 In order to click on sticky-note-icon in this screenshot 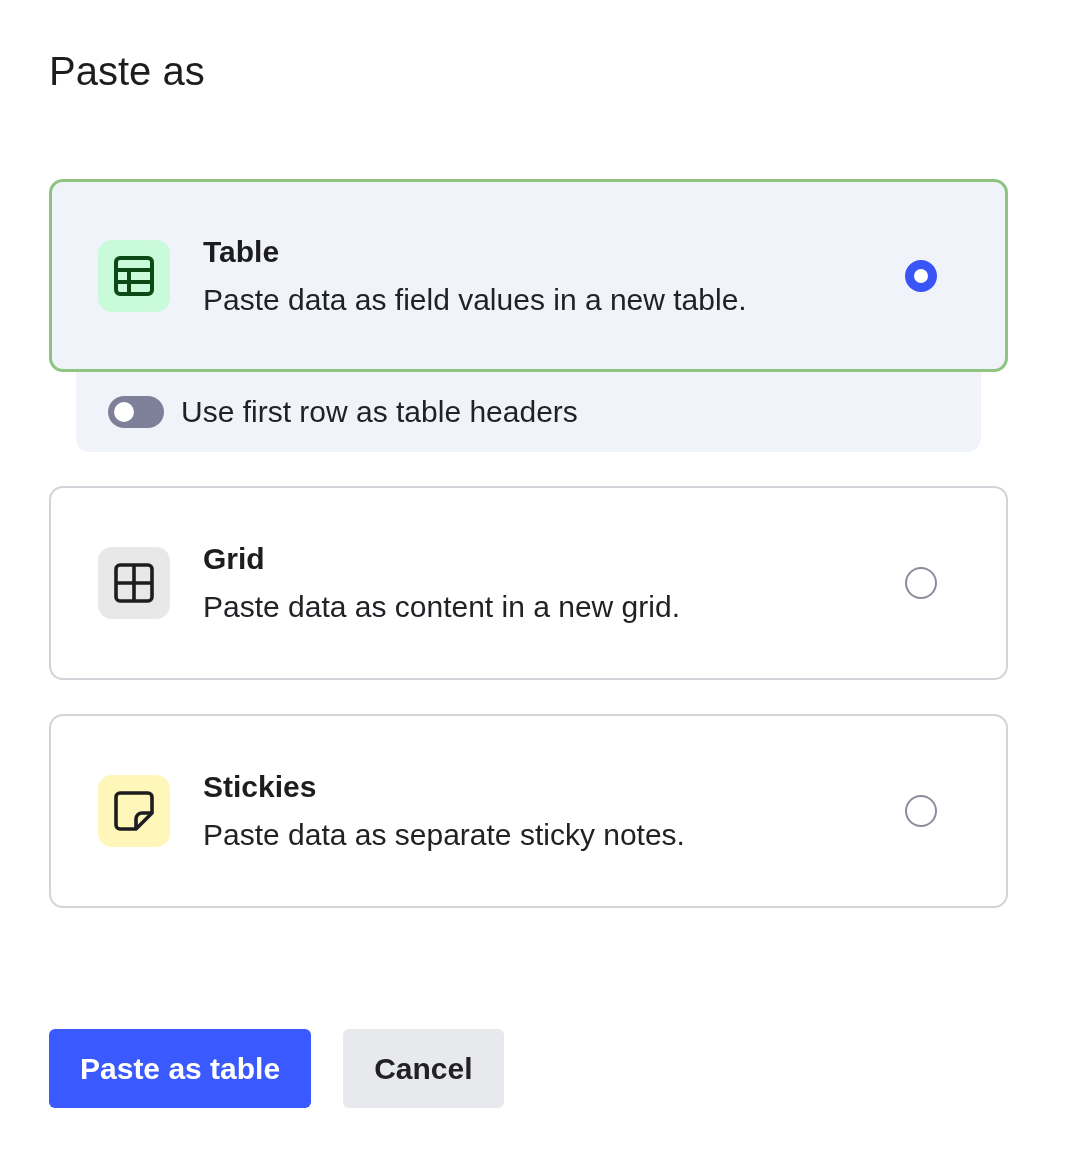, I will do `click(134, 811)`.